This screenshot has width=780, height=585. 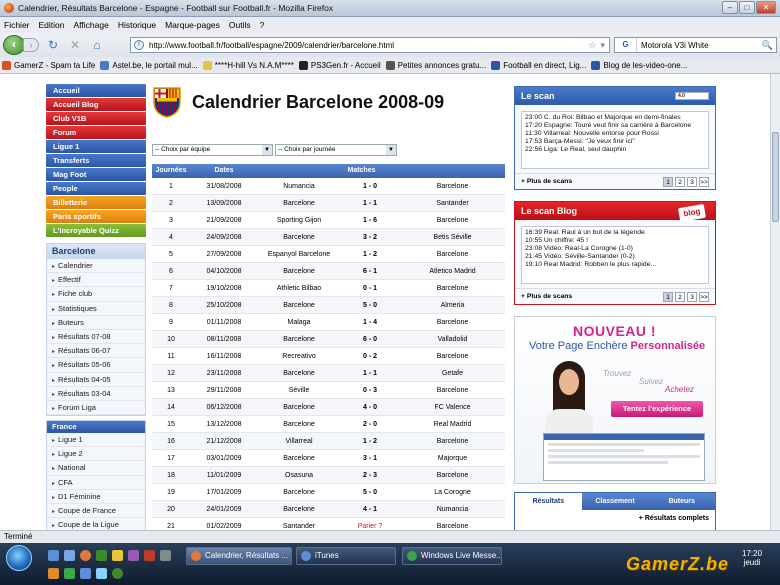 What do you see at coordinates (615, 150) in the screenshot?
I see `scan-item: 22:56 Liga: Le Real, seul dauphin` at bounding box center [615, 150].